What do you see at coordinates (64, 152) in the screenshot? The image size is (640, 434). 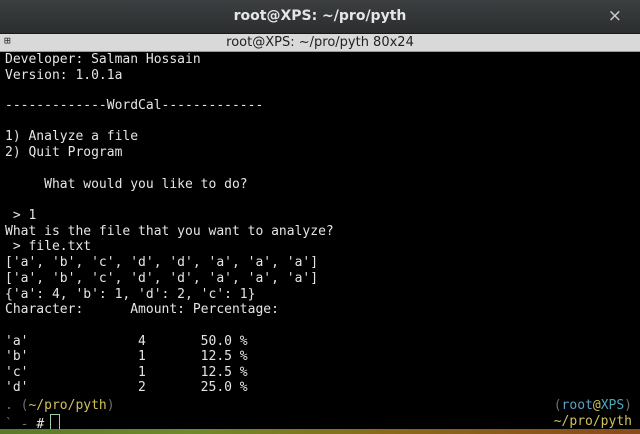 I see `output-line: 2) Quit Program` at bounding box center [64, 152].